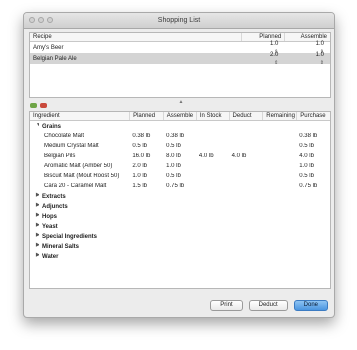  What do you see at coordinates (140, 166) in the screenshot?
I see `ingredient-planned: 2.0 lb` at bounding box center [140, 166].